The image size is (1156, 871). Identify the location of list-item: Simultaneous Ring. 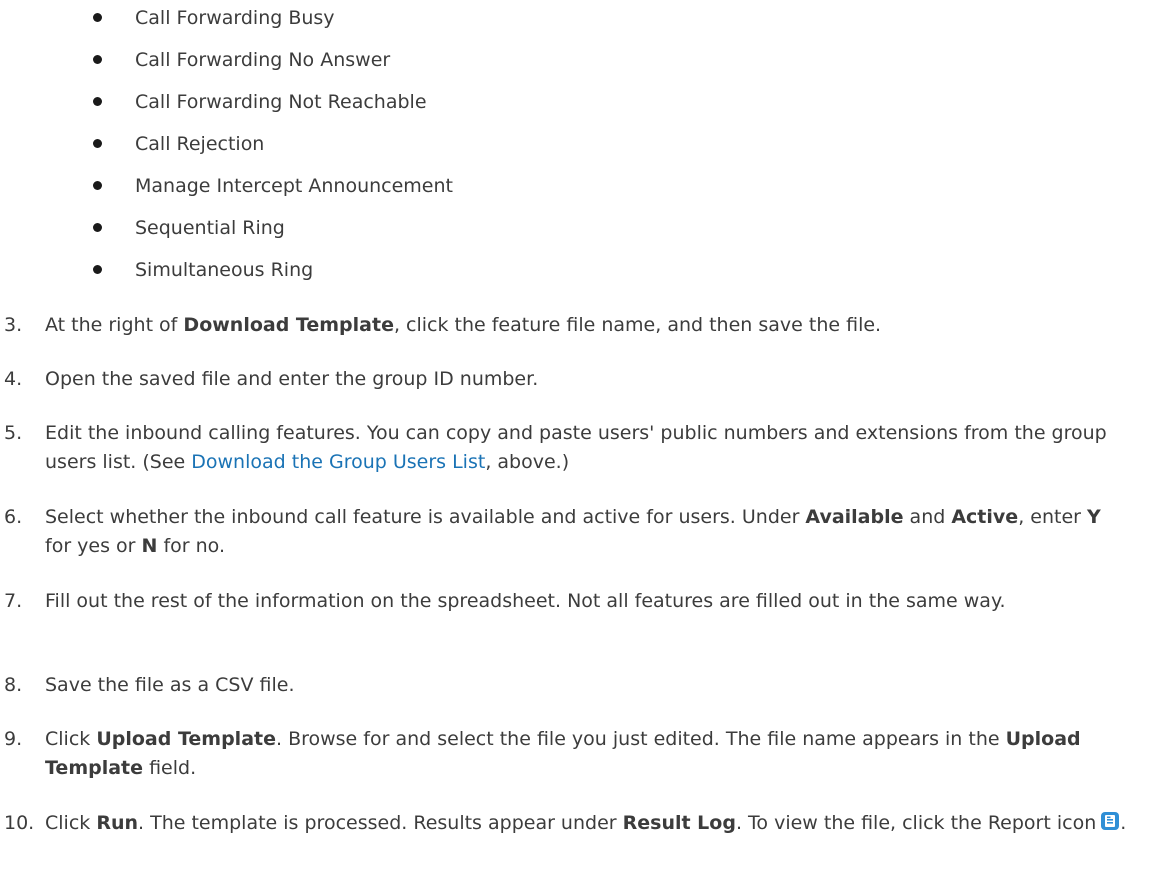
(550, 269).